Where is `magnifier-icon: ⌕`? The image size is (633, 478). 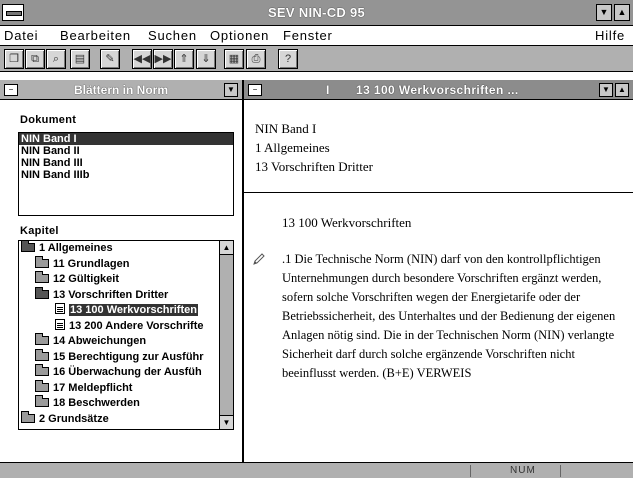
magnifier-icon: ⌕ is located at coordinates (56, 59).